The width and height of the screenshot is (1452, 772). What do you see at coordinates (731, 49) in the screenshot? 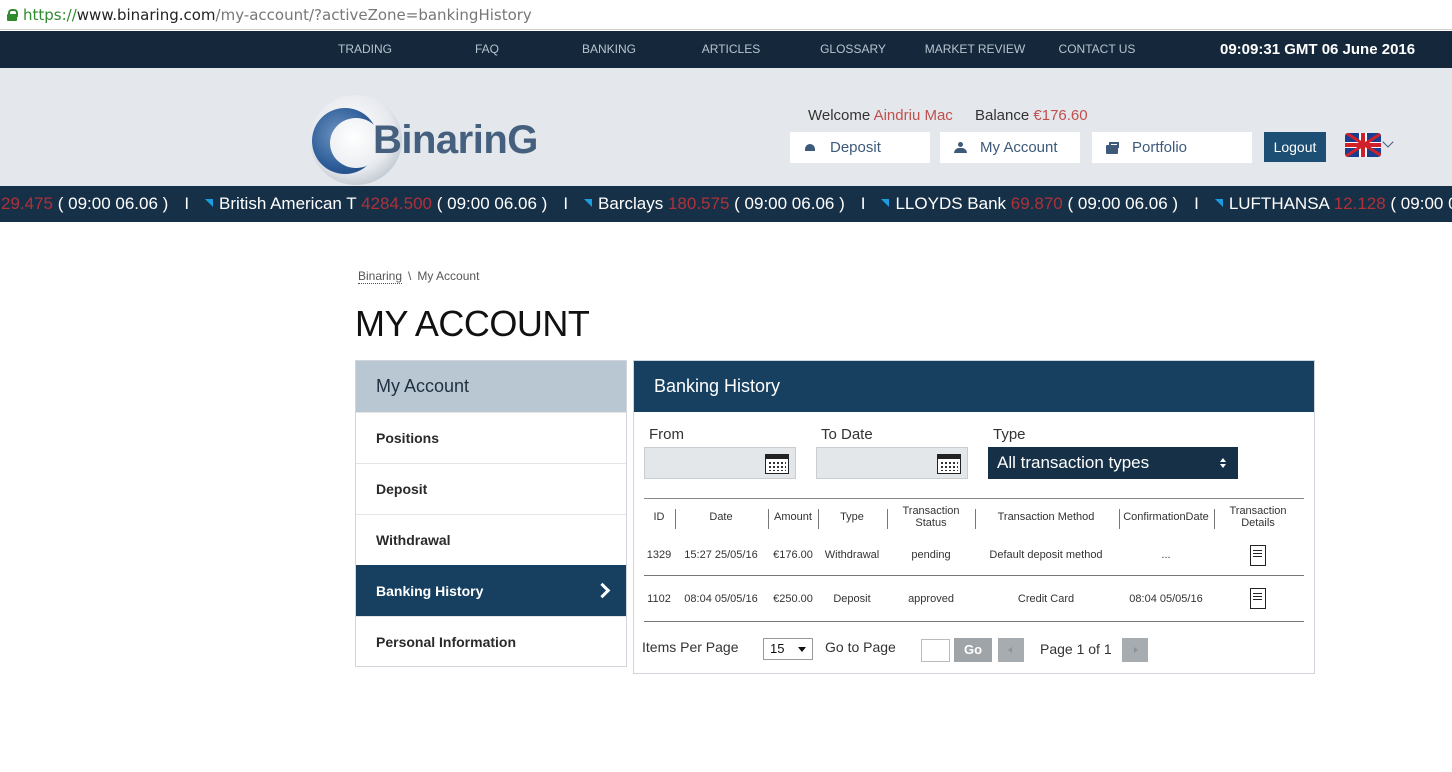
I see `nav-articles: ARTICLES` at bounding box center [731, 49].